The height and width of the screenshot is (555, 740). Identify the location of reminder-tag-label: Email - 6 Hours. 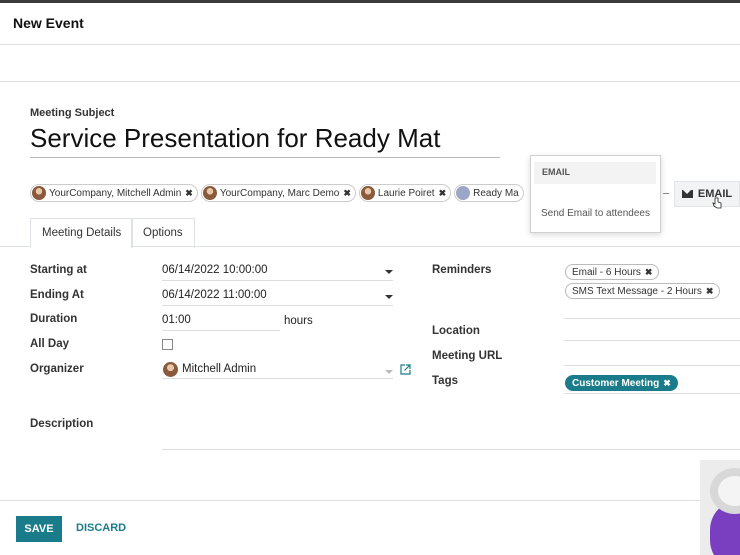
(606, 272).